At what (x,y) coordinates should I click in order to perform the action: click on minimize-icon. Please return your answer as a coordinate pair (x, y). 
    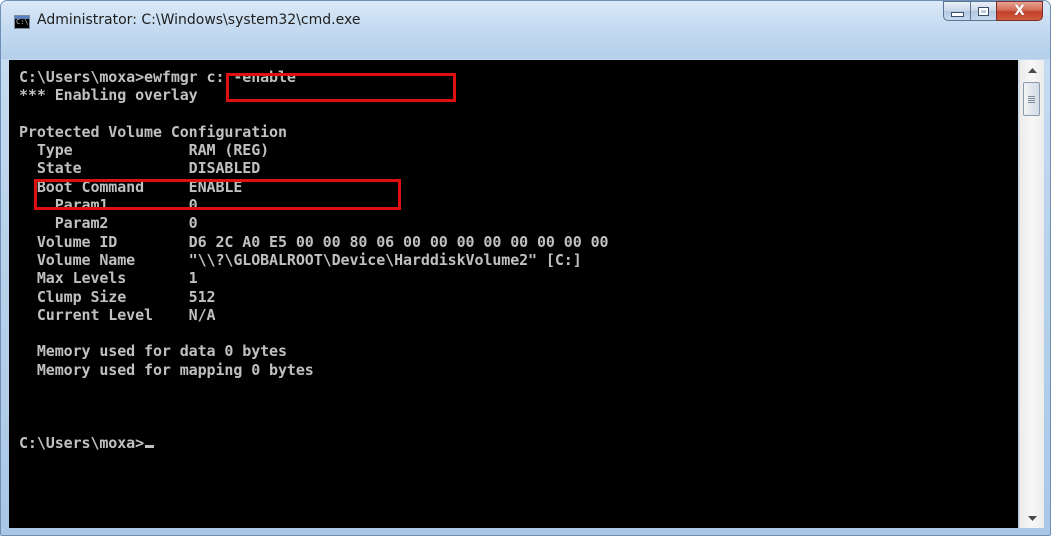
    Looking at the image, I should click on (957, 14).